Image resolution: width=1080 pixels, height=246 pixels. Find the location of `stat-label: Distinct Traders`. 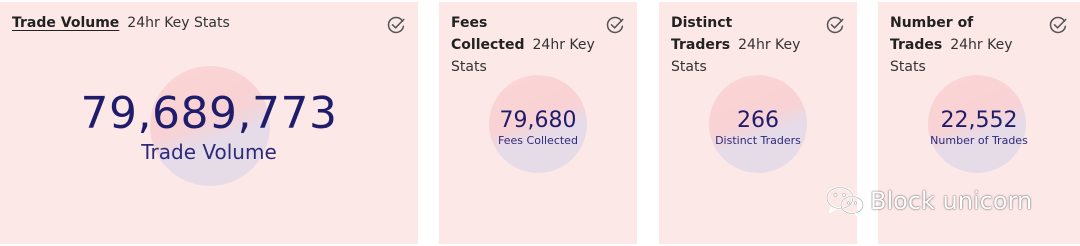

stat-label: Distinct Traders is located at coordinates (758, 140).